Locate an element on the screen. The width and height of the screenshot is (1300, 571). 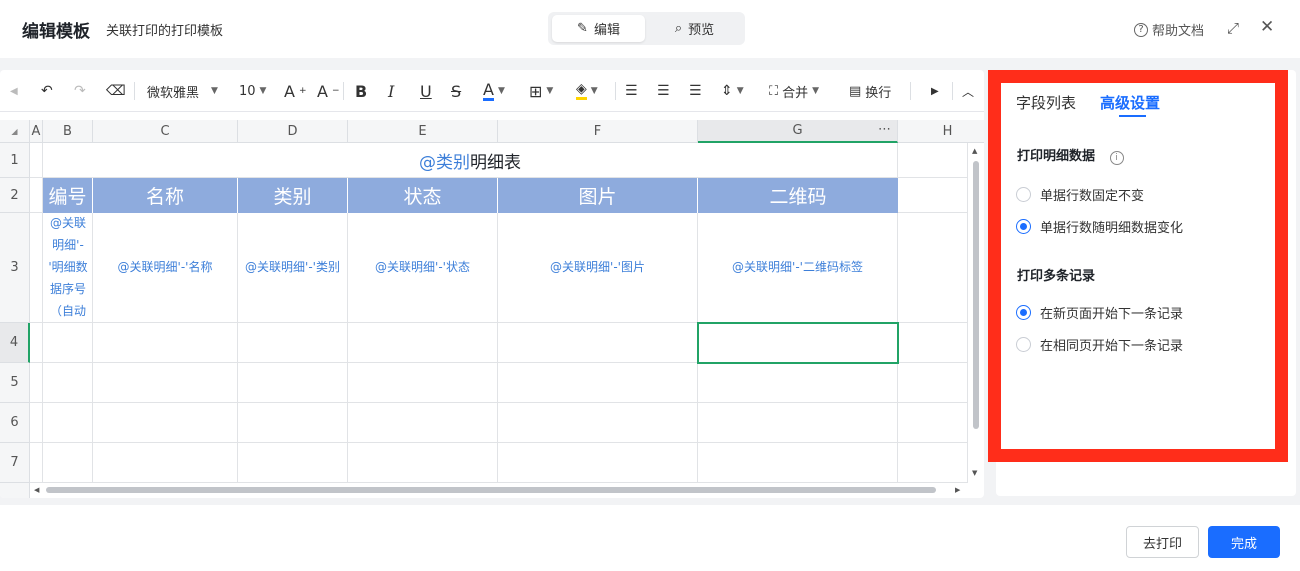
column-header: E is located at coordinates (423, 131).